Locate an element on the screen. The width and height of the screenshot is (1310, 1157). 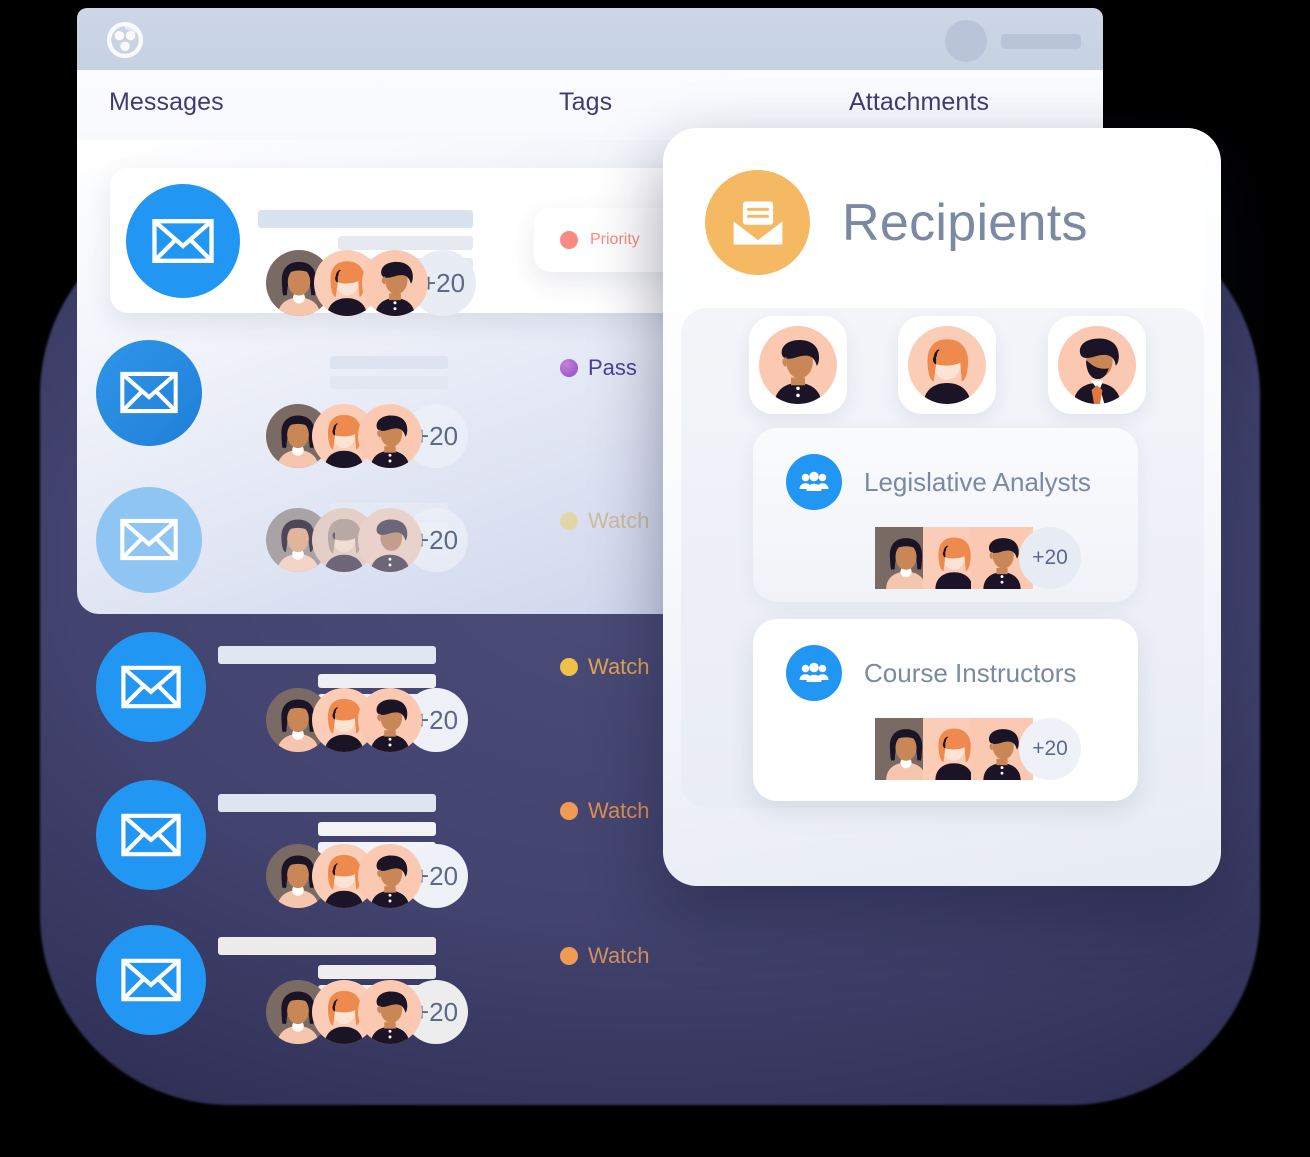
recipient-group-card: Course Instructors +20 is located at coordinates (945, 710).